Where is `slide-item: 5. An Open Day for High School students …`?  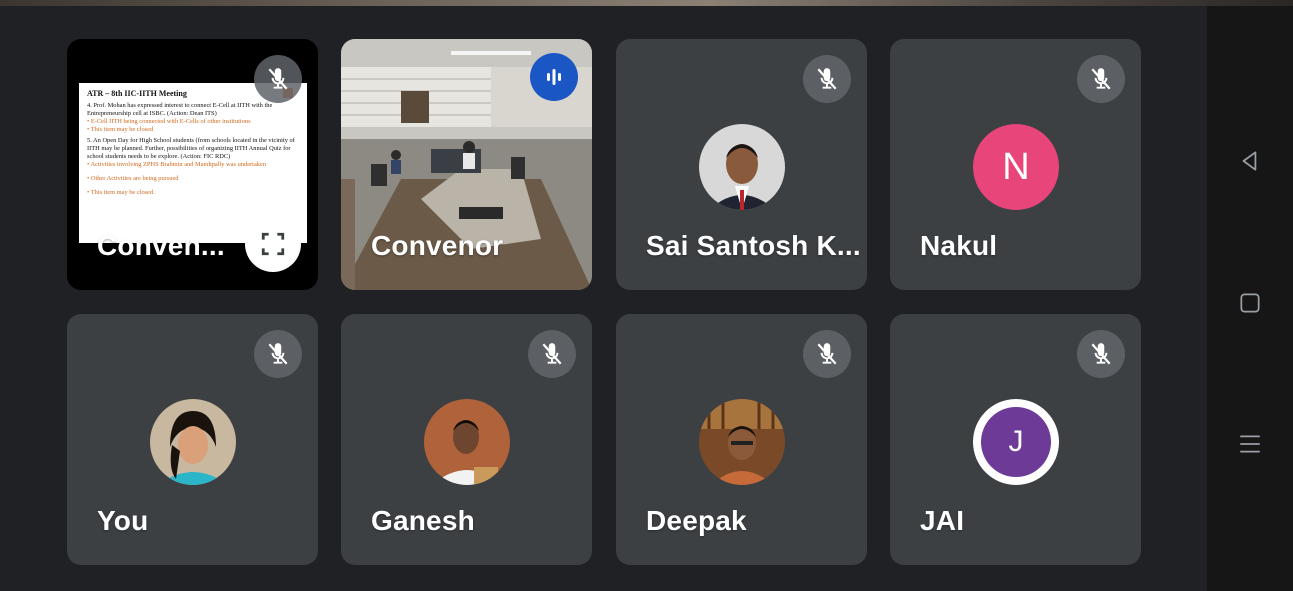 slide-item: 5. An Open Day for High School students … is located at coordinates (191, 148).